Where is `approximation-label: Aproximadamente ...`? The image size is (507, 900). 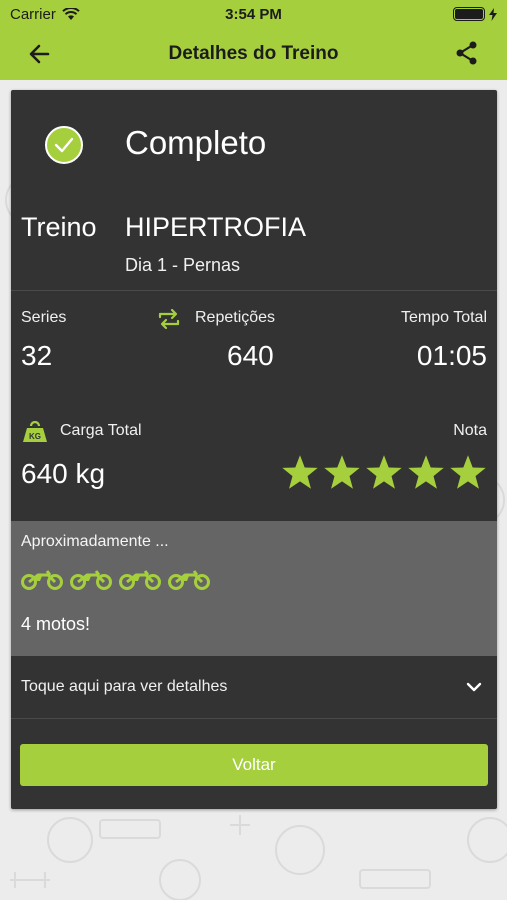 approximation-label: Aproximadamente ... is located at coordinates (95, 541).